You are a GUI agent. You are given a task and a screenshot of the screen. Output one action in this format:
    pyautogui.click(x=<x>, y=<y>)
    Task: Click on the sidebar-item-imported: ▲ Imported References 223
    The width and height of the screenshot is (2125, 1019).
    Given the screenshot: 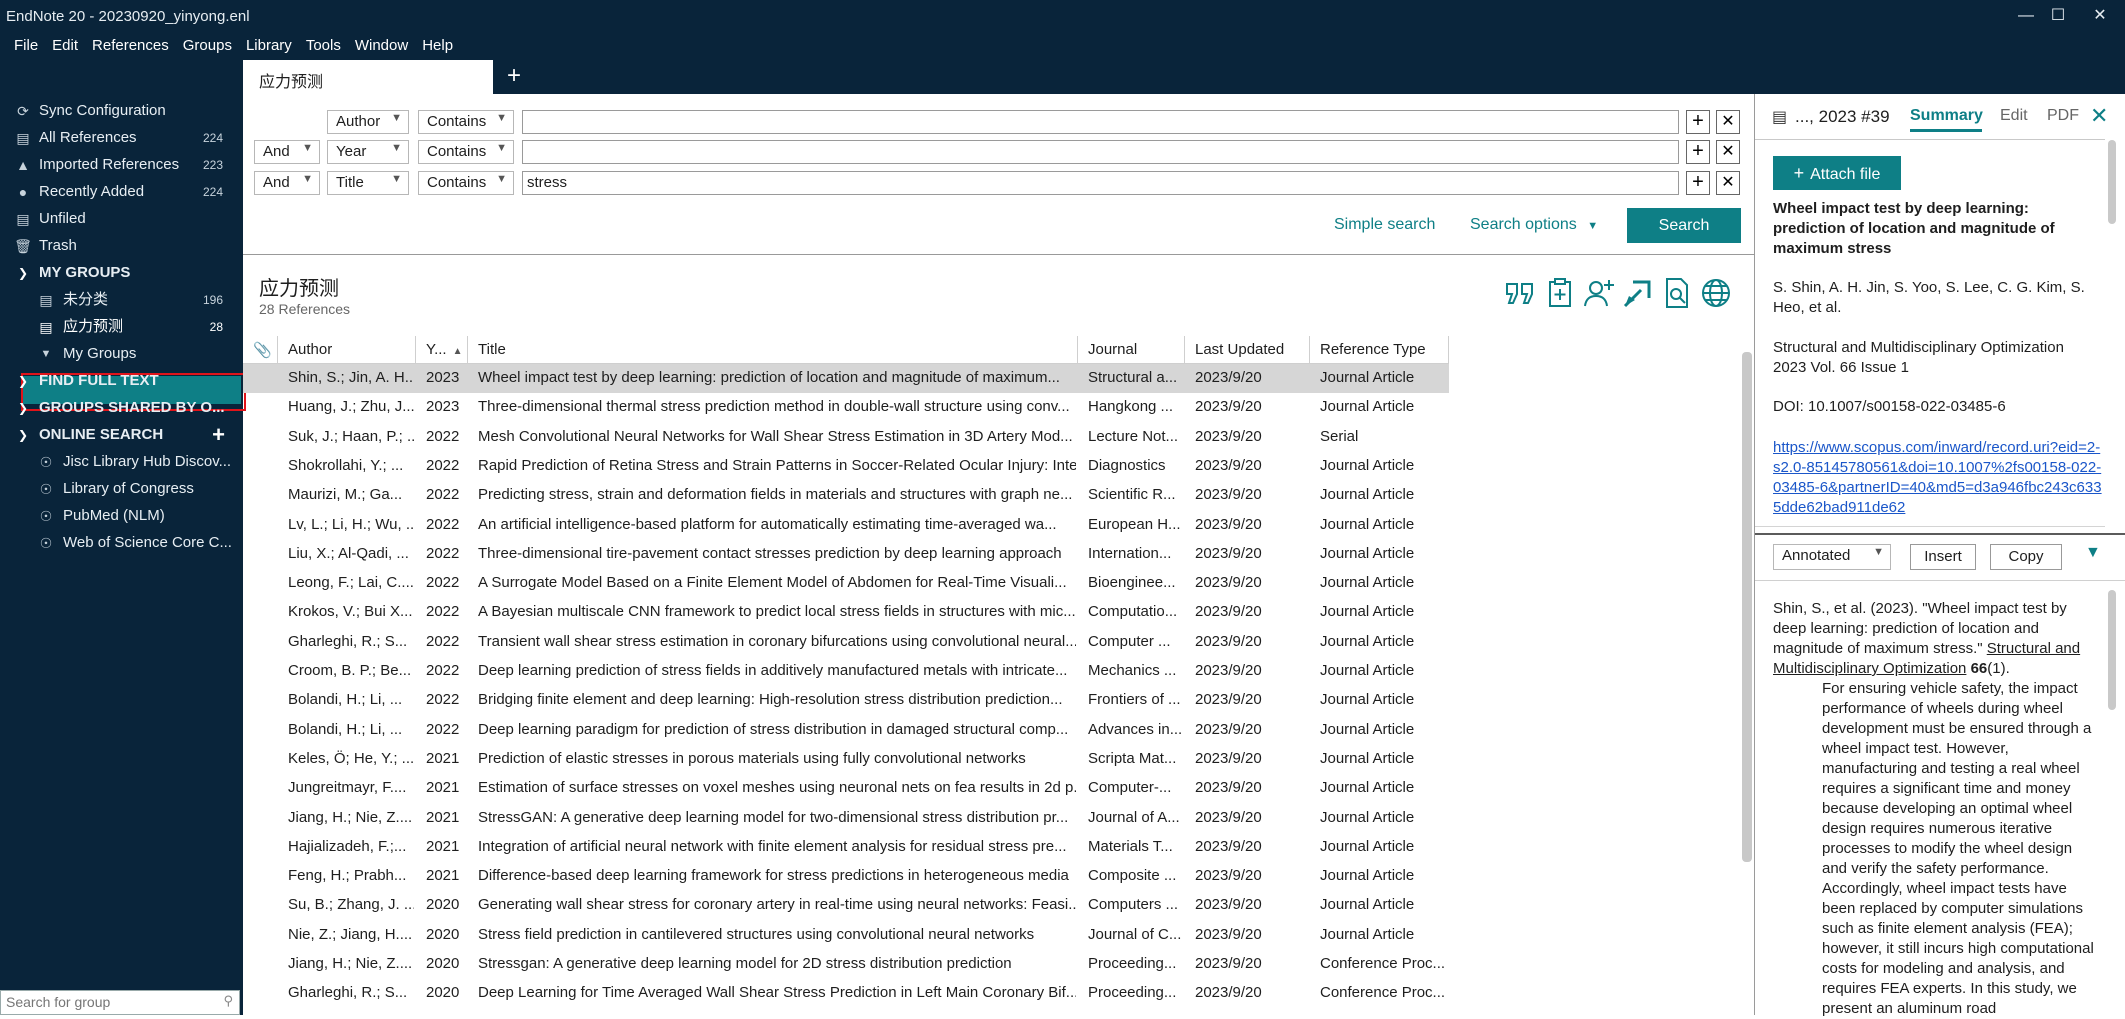 What is the action you would take?
    pyautogui.click(x=121, y=165)
    